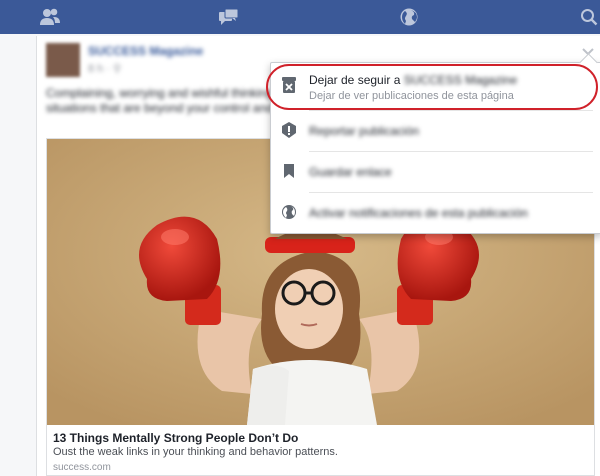 This screenshot has width=600, height=476. I want to click on unfollow-label-prefix: Dejar de seguir a, so click(355, 80).